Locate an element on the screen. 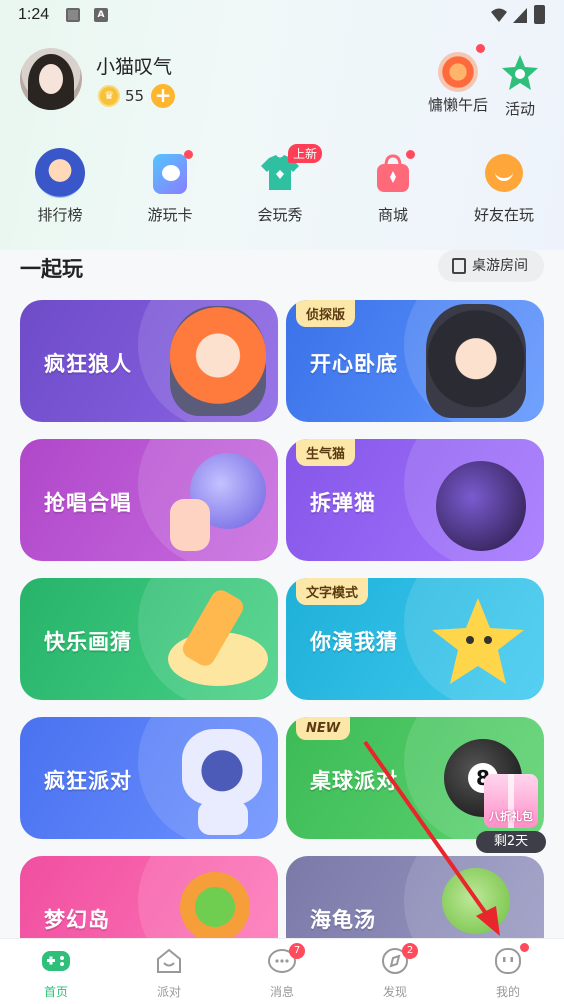  lazy-afternoon-label: 慵懒午后 is located at coordinates (458, 105).